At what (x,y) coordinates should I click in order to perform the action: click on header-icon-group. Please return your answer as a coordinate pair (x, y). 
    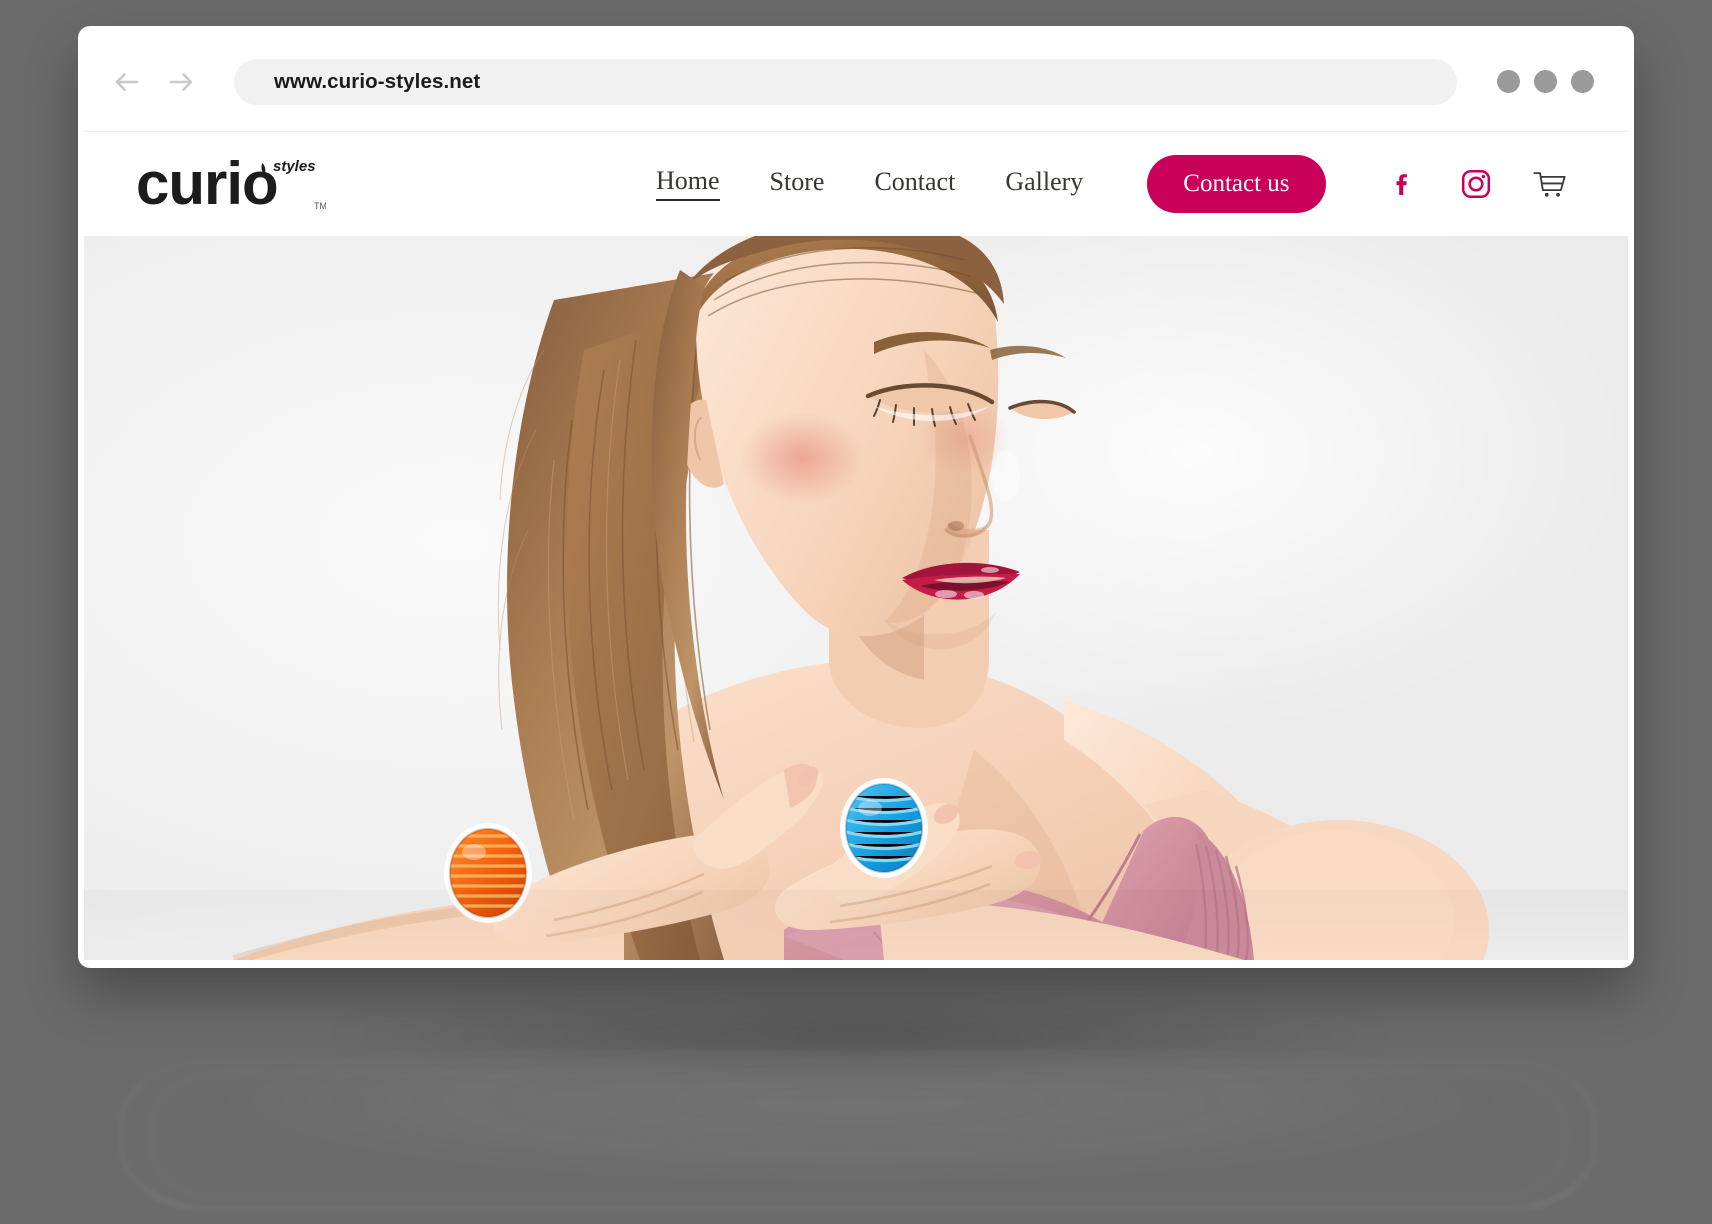
    Looking at the image, I should click on (1476, 184).